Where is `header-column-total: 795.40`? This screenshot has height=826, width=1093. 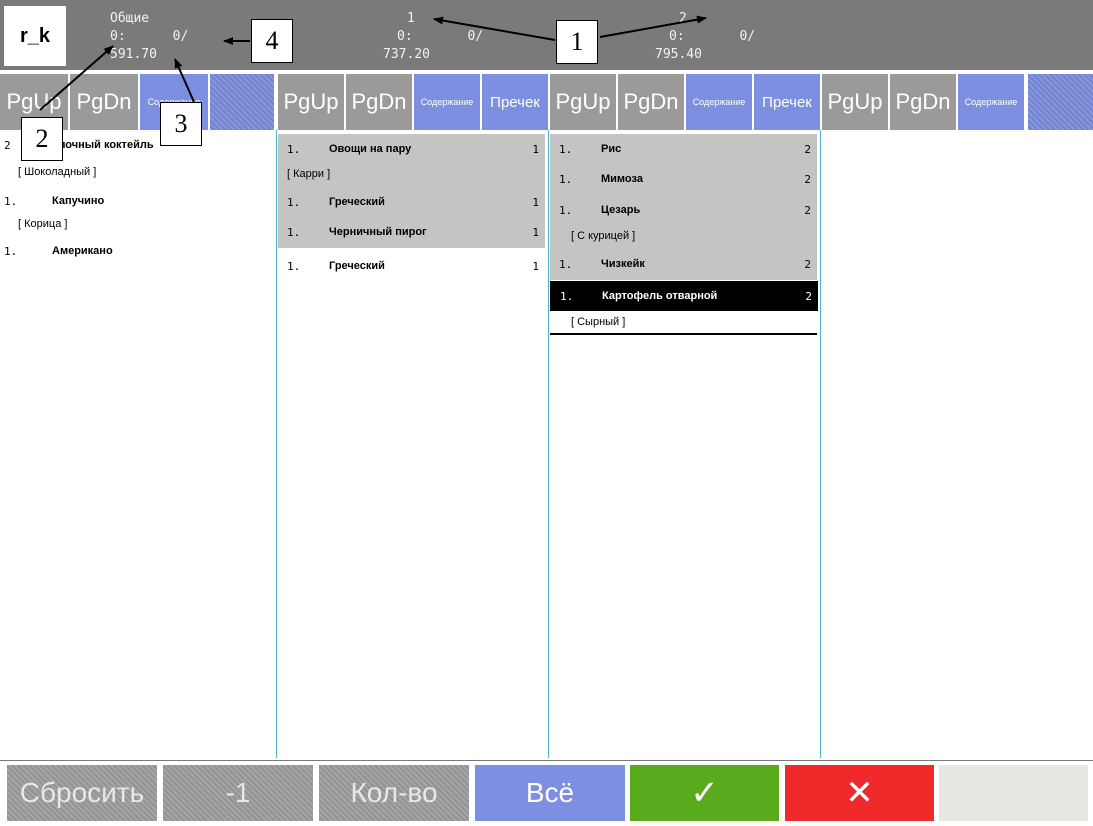
header-column-total: 795.40 is located at coordinates (678, 54).